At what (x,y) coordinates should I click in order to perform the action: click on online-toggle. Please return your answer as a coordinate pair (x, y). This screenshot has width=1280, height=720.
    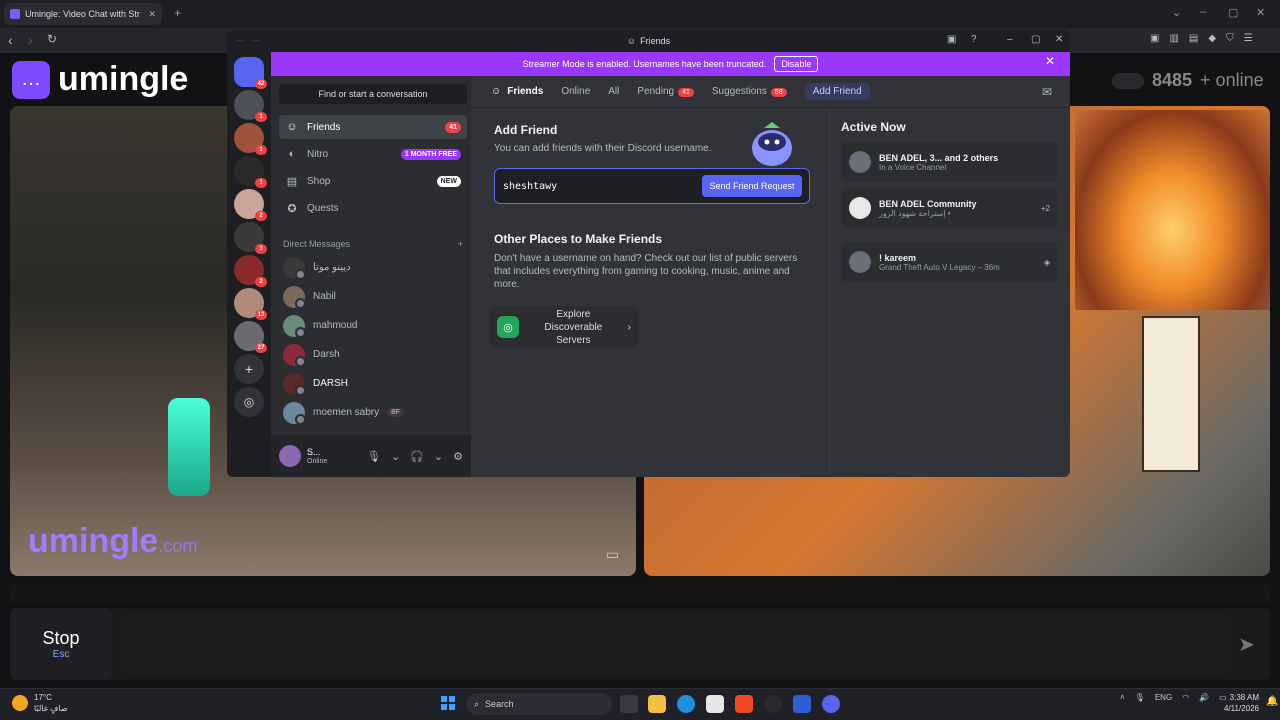
    Looking at the image, I should click on (1128, 80).